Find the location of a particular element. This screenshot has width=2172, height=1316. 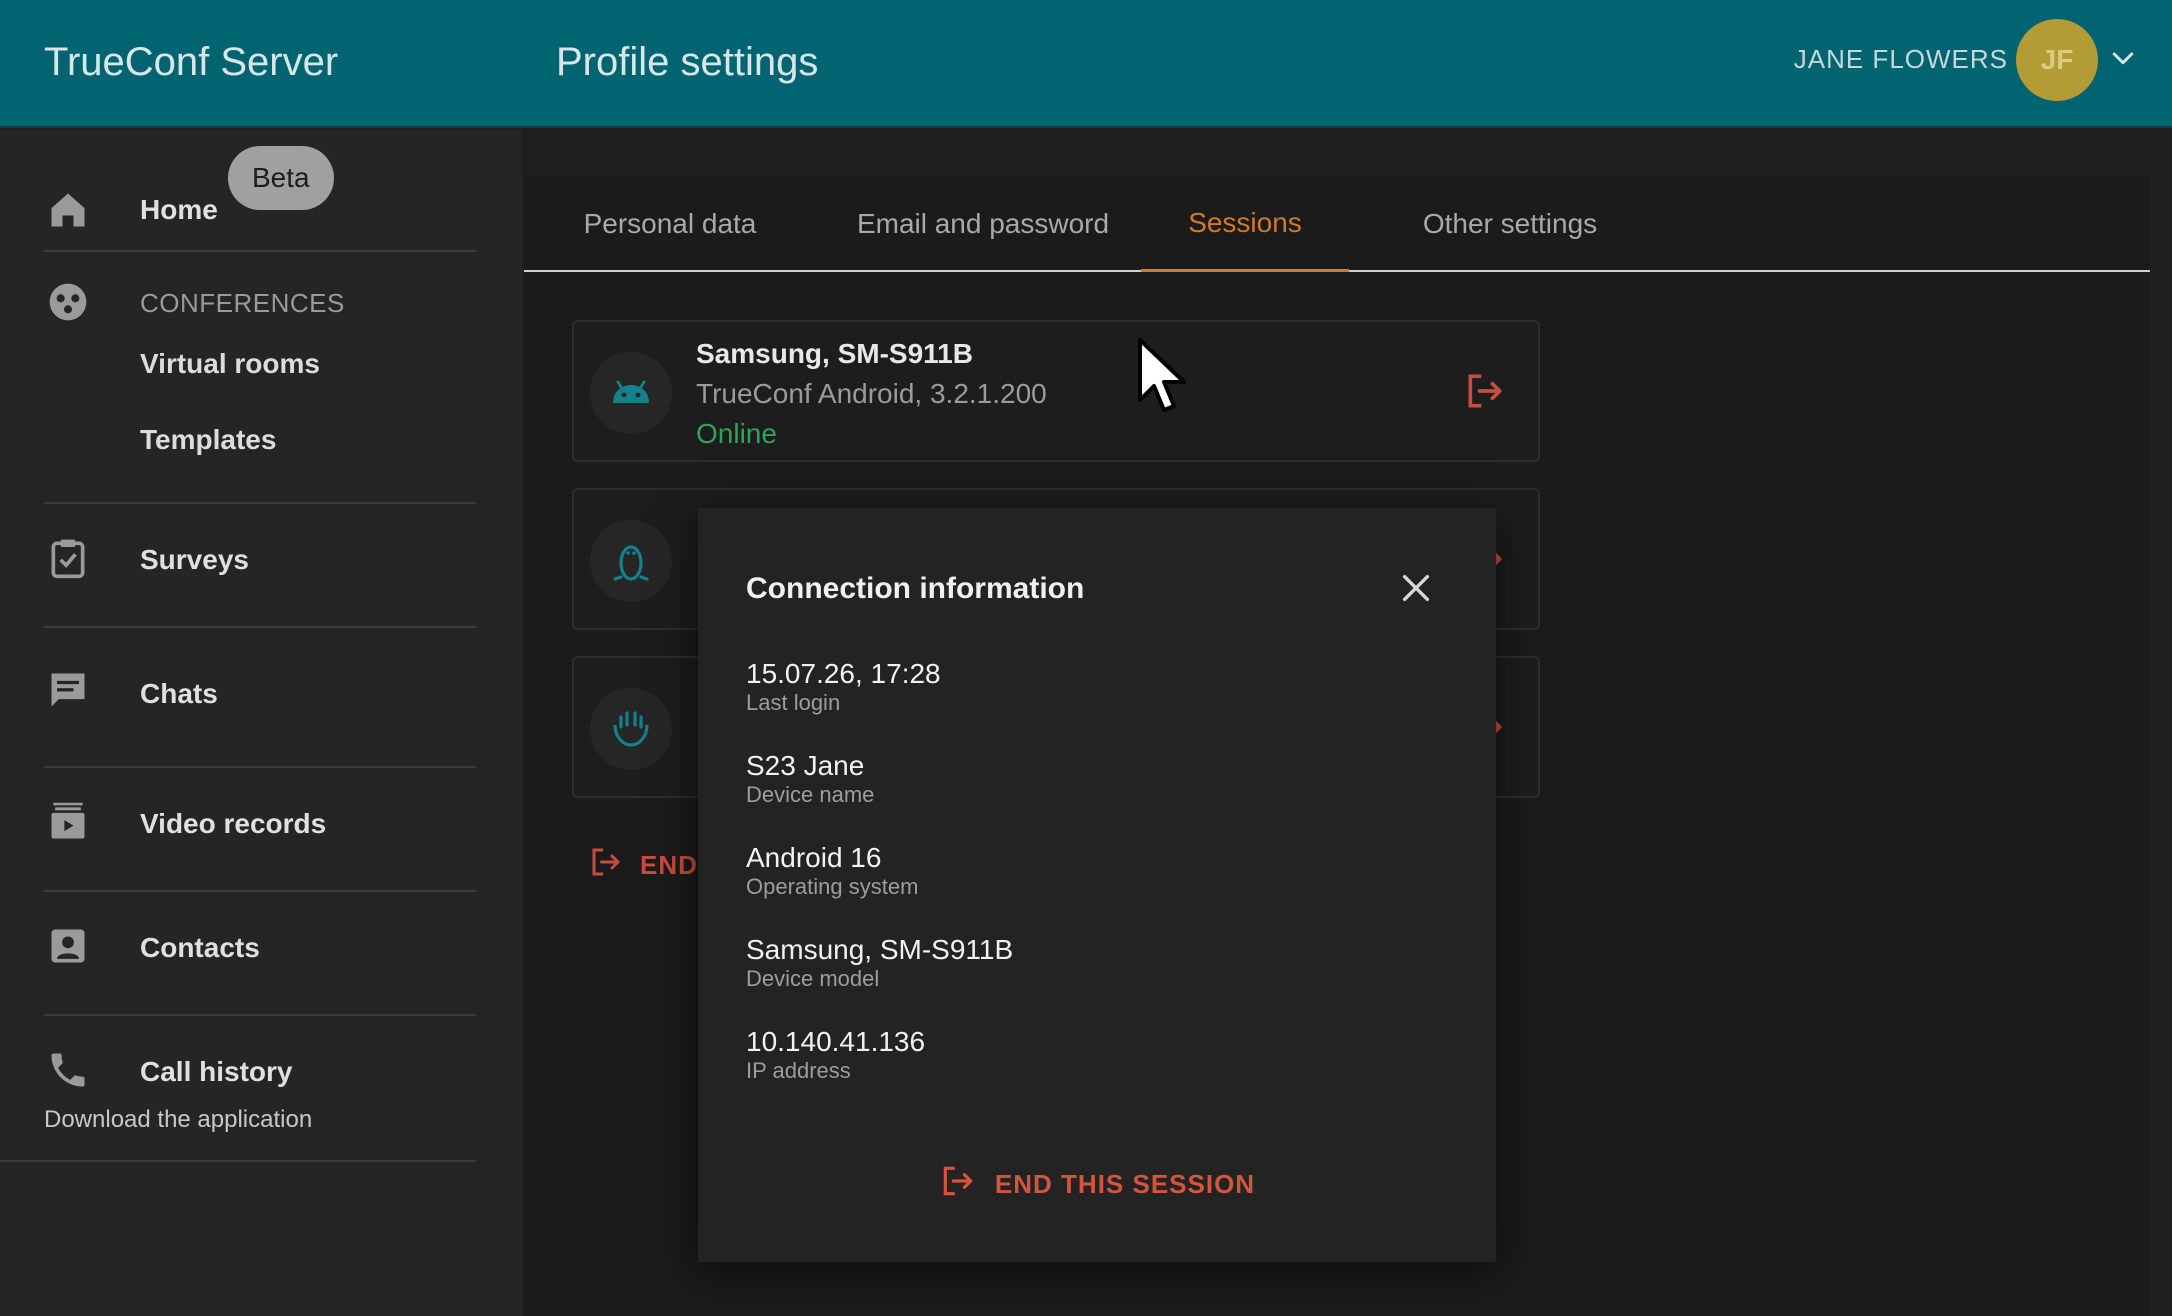

info-value: S23 Jane is located at coordinates (805, 765).